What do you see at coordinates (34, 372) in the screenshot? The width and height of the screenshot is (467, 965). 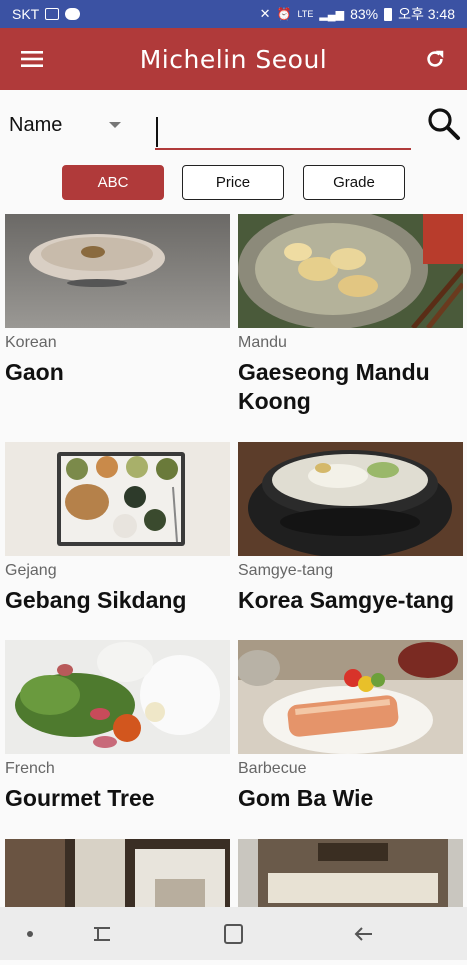 I see `restaurant-name: Gaon` at bounding box center [34, 372].